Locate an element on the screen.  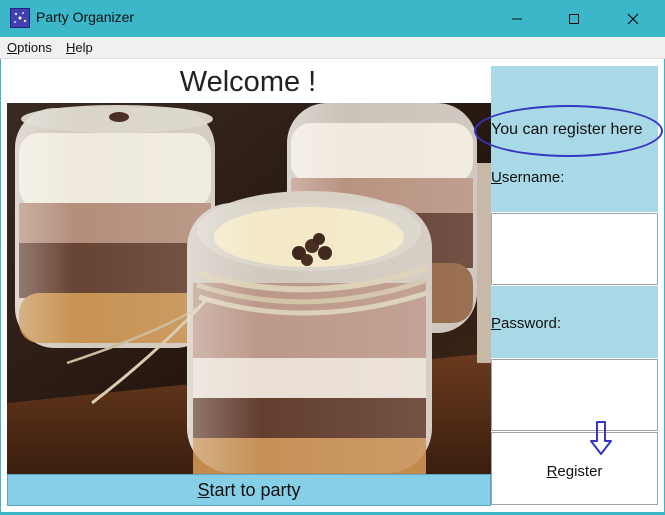
title-bar: Party Organizer is located at coordinates (332, 18).